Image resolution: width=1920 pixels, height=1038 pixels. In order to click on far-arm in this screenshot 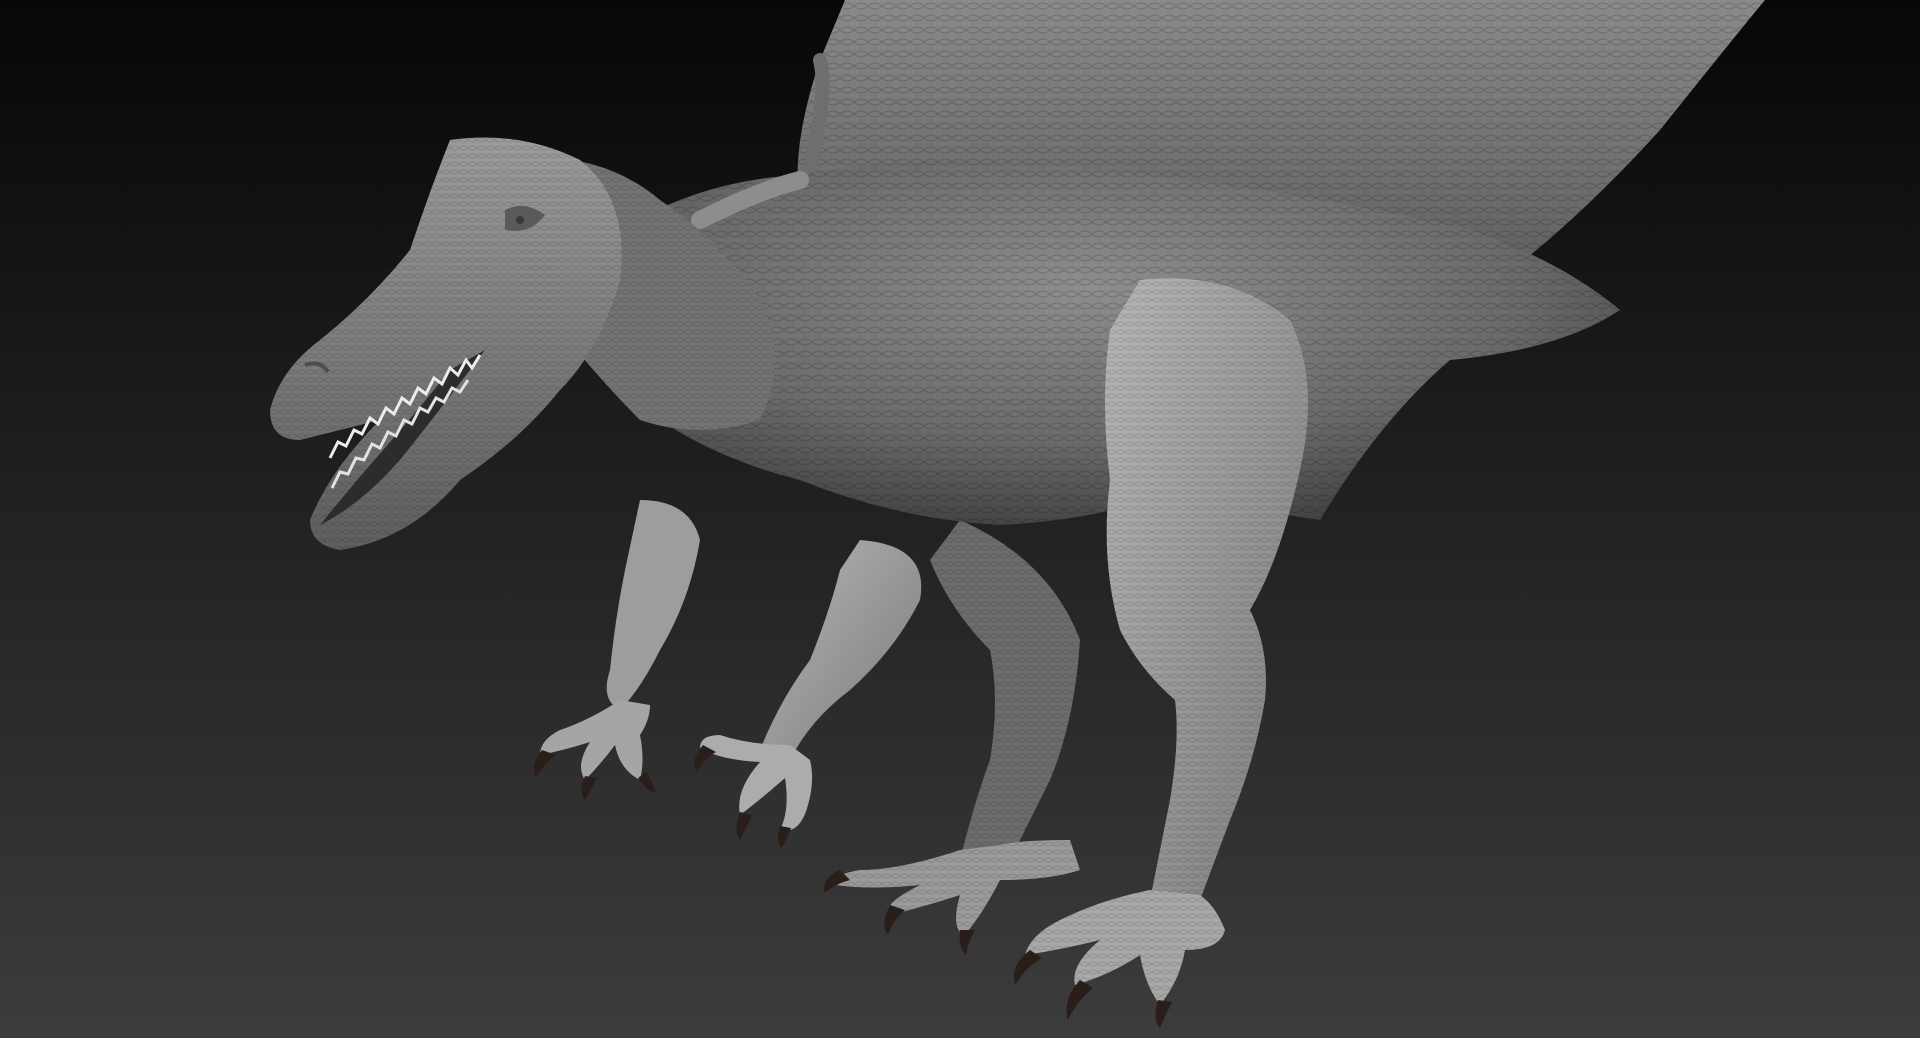, I will do `click(617, 650)`.